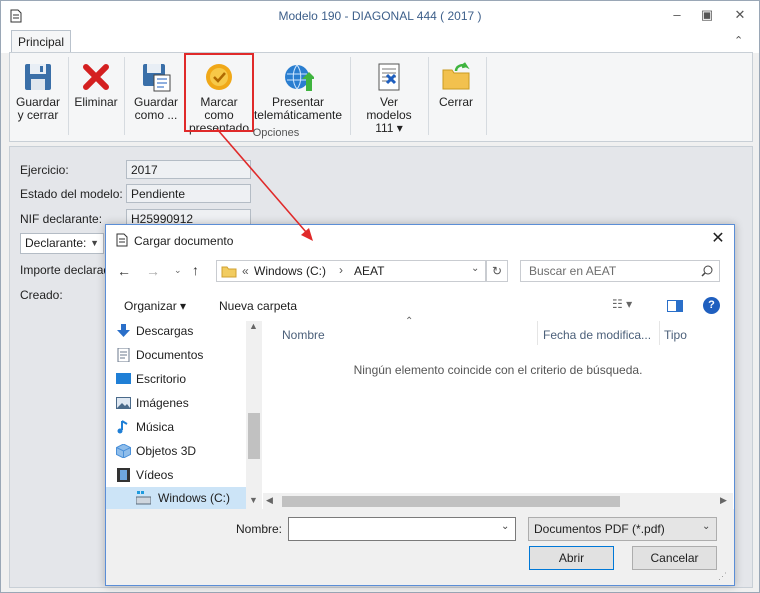 The width and height of the screenshot is (760, 593). I want to click on dialog-close-icon: ✕, so click(718, 239).